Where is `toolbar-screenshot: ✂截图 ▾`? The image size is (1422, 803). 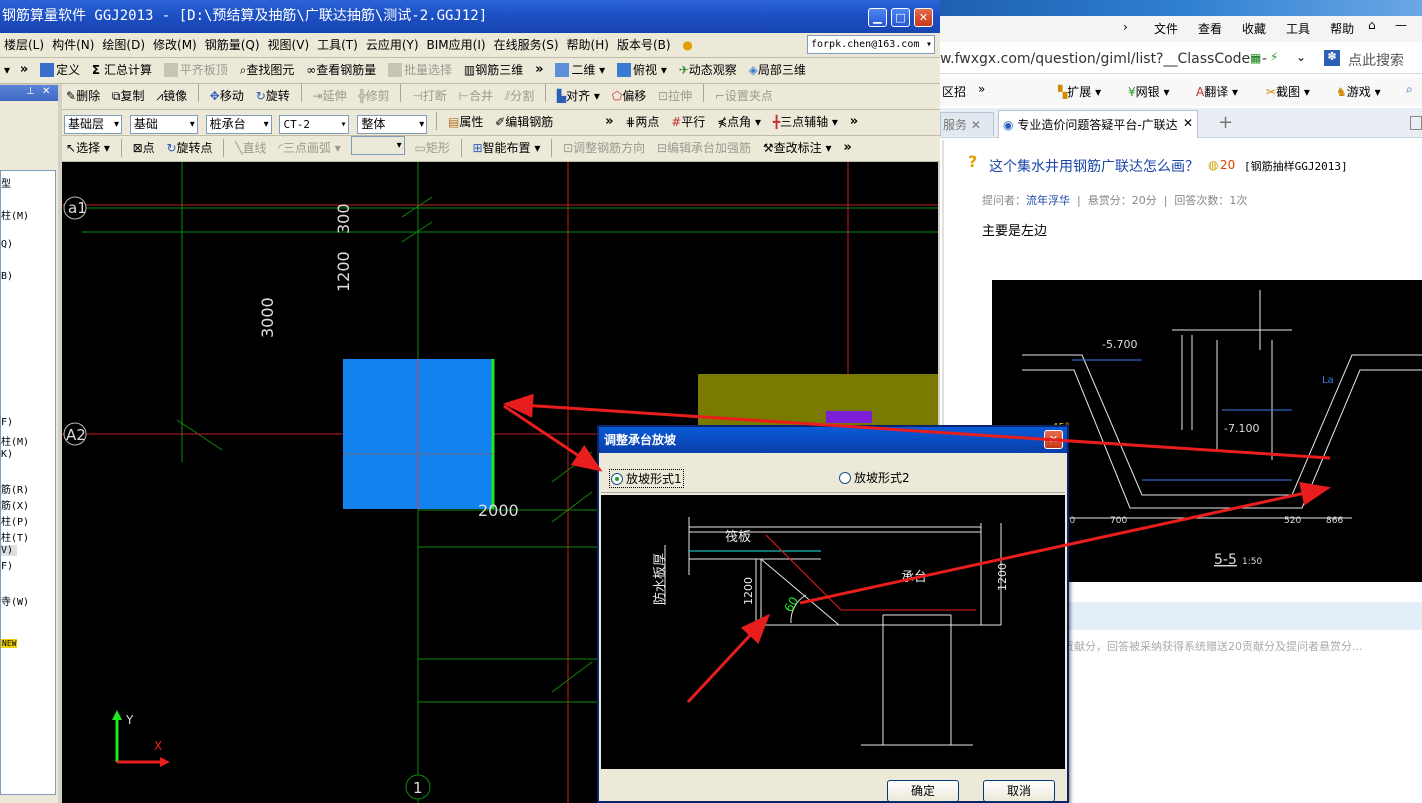
toolbar-screenshot: ✂截图 ▾ is located at coordinates (1288, 91).